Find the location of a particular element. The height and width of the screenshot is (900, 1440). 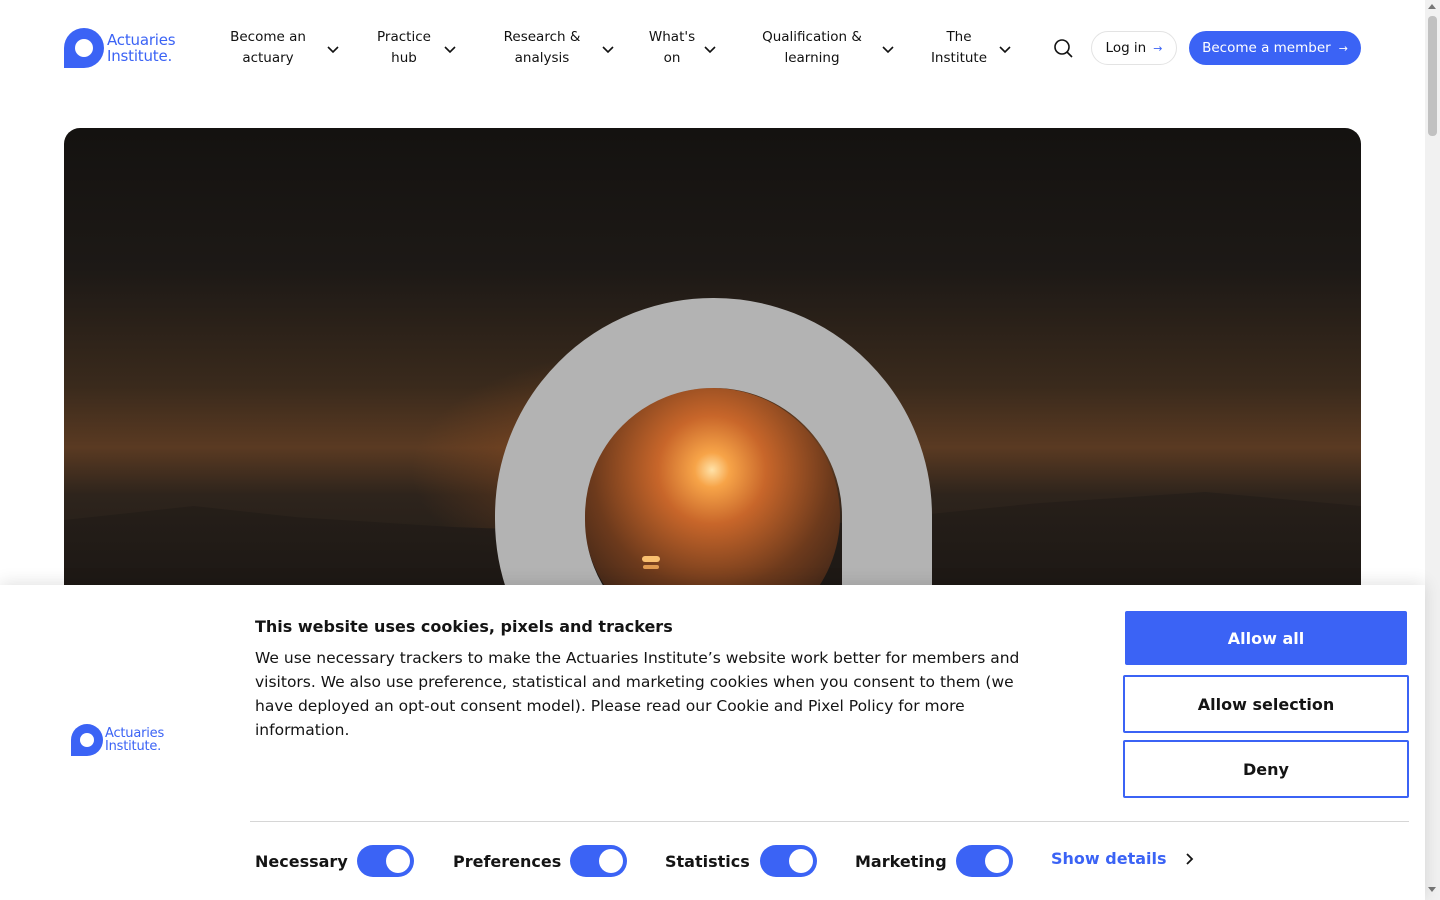

search-icon is located at coordinates (1063, 48).